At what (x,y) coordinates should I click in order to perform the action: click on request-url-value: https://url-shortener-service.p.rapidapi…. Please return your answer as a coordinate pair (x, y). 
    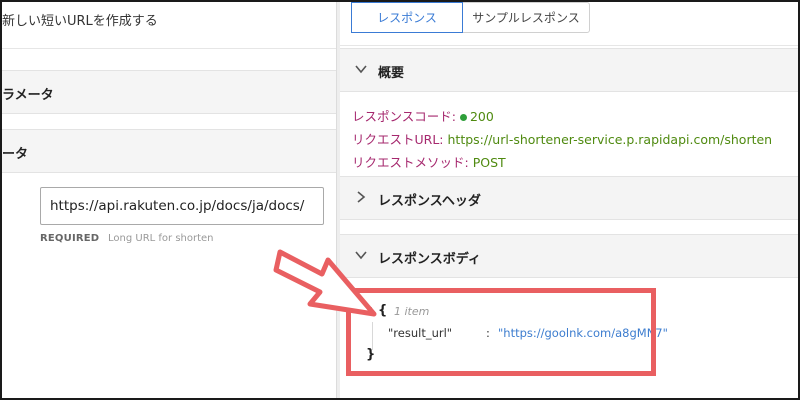
    Looking at the image, I should click on (610, 139).